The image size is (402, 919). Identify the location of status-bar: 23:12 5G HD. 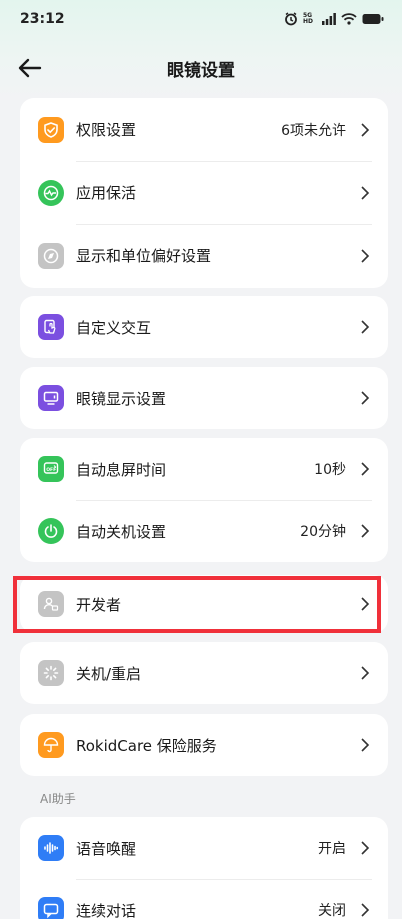
(201, 19).